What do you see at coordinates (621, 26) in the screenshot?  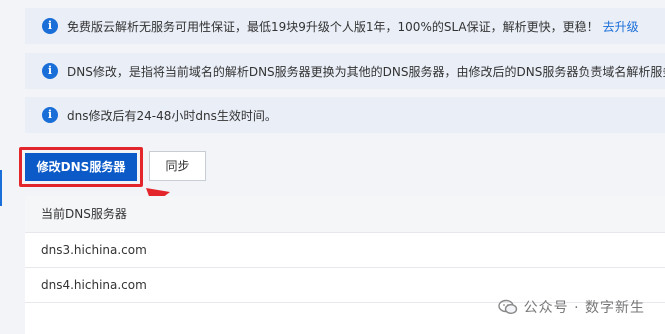 I see `upgrade-link: 去升级` at bounding box center [621, 26].